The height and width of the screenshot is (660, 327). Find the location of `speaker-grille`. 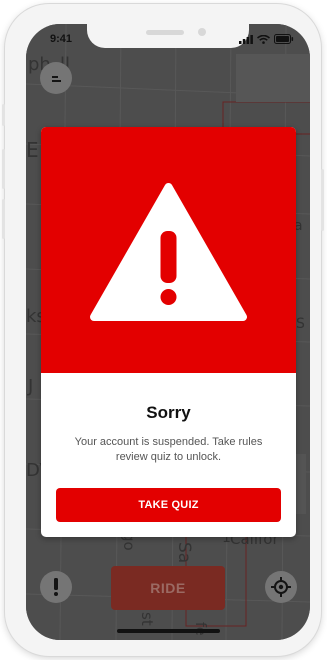

speaker-grille is located at coordinates (165, 32).